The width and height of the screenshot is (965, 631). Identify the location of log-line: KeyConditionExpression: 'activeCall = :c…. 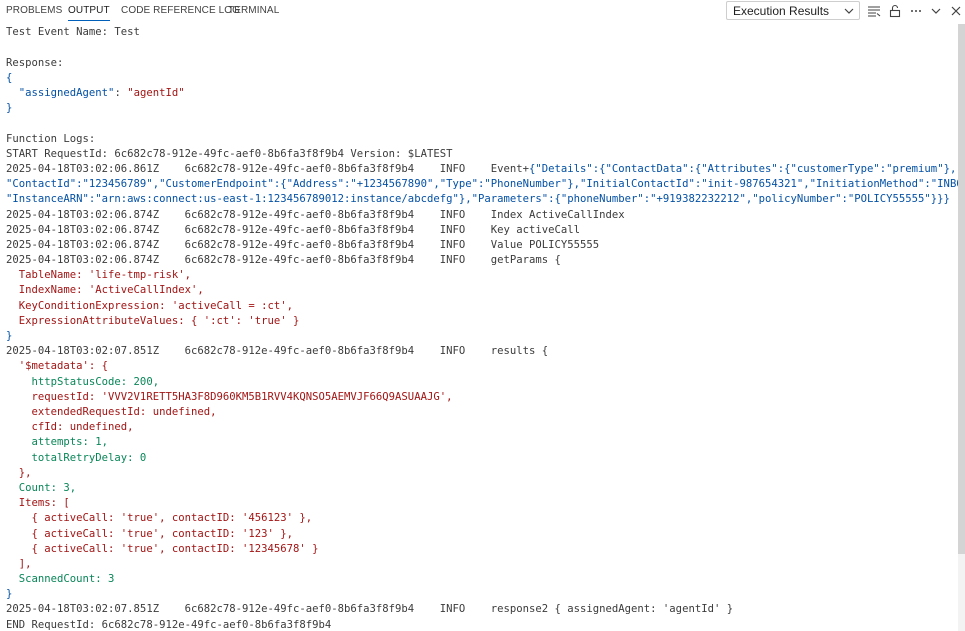
(150, 306).